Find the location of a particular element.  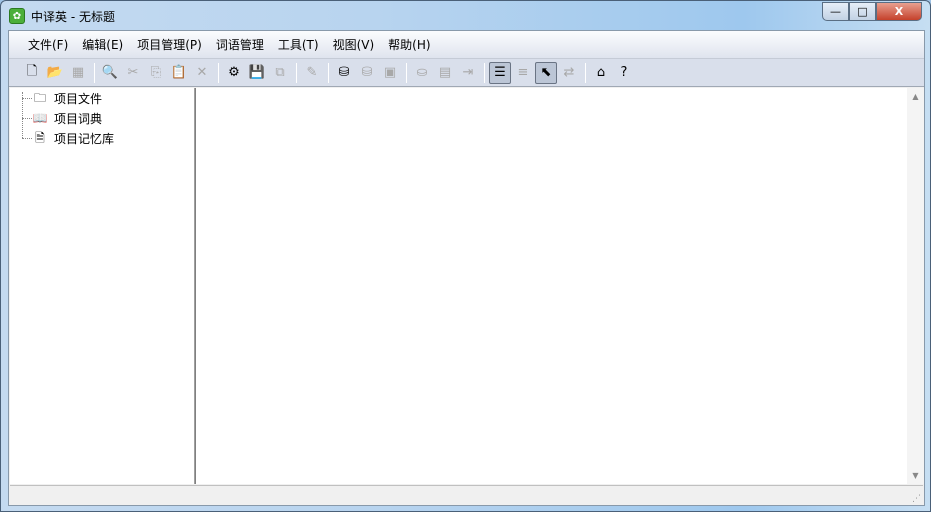

new-file-icon: 🗋 is located at coordinates (32, 71).